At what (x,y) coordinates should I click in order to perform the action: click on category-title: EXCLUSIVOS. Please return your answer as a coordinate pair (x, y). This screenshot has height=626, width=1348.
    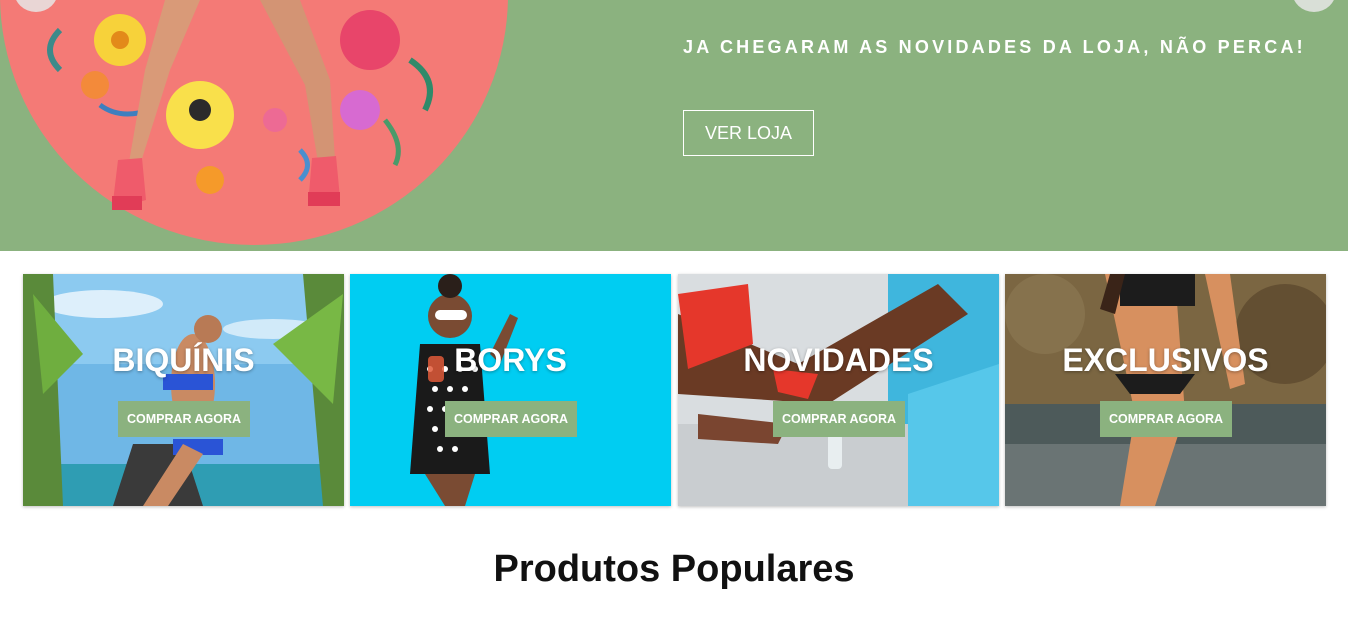
    Looking at the image, I should click on (1165, 360).